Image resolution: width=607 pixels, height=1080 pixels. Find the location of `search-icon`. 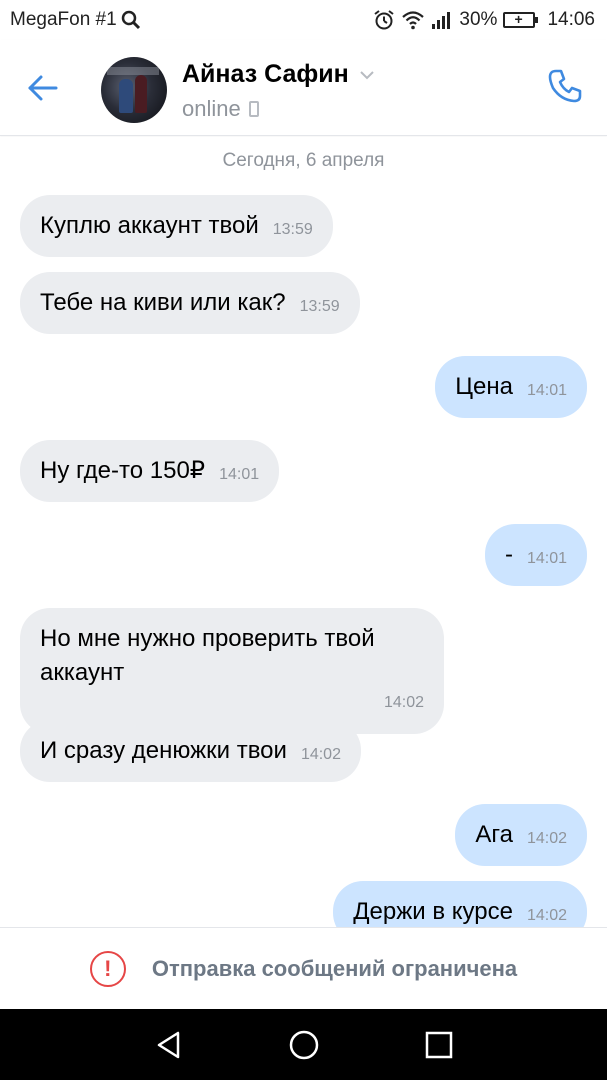

search-icon is located at coordinates (130, 20).